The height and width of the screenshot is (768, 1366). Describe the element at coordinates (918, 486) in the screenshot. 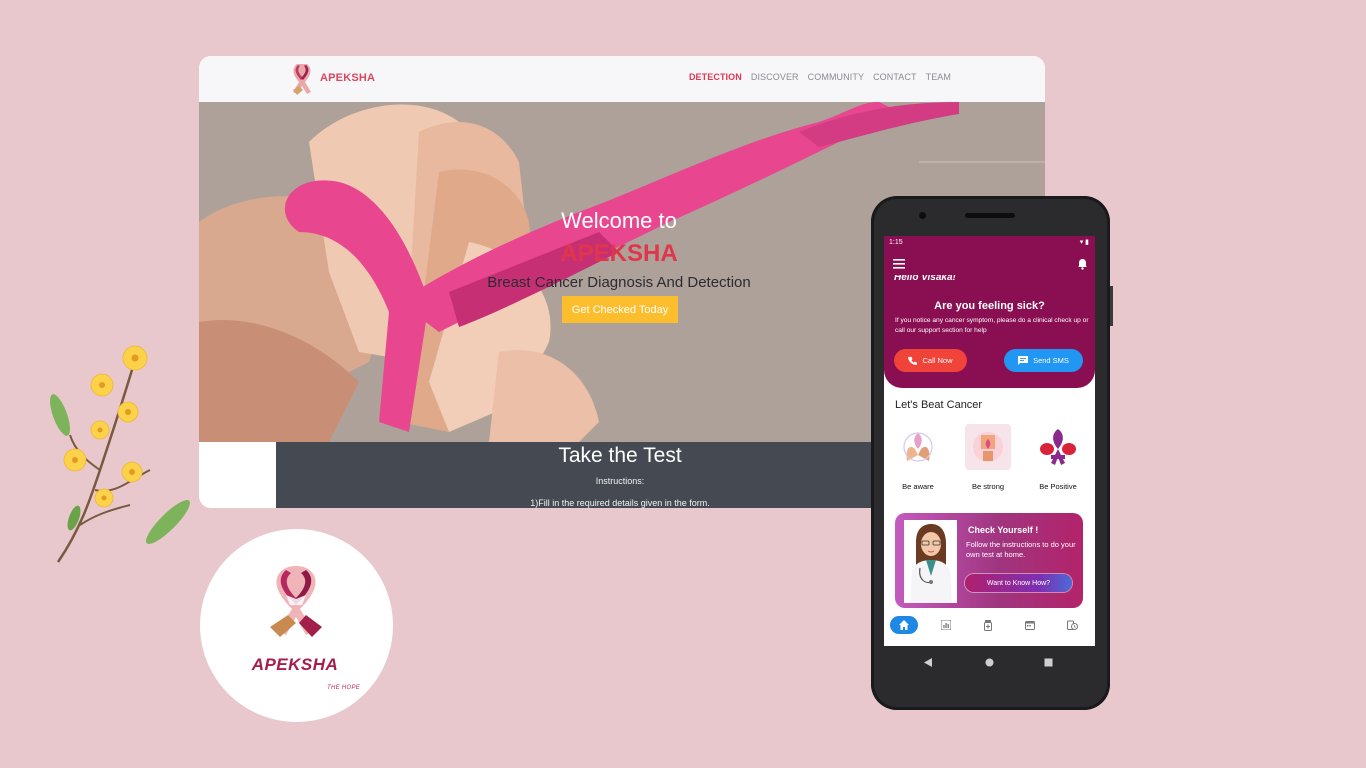

I see `tile-label-be-aware: Be aware` at that location.